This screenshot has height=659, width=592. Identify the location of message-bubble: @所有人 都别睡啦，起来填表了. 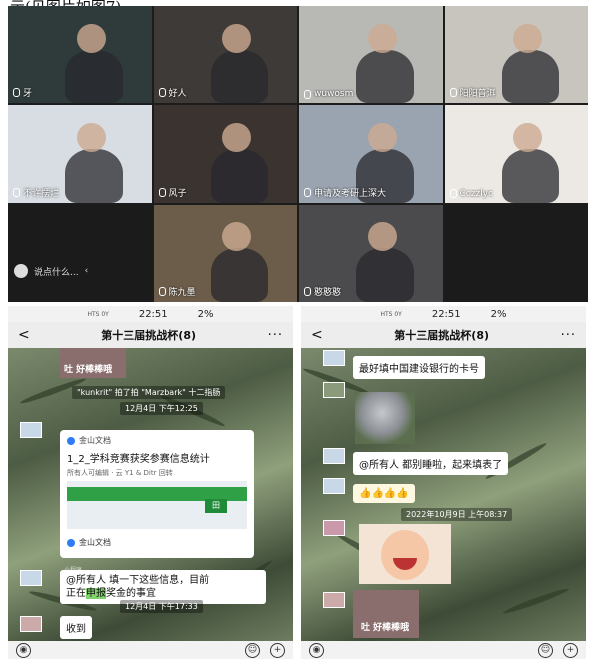
(431, 463).